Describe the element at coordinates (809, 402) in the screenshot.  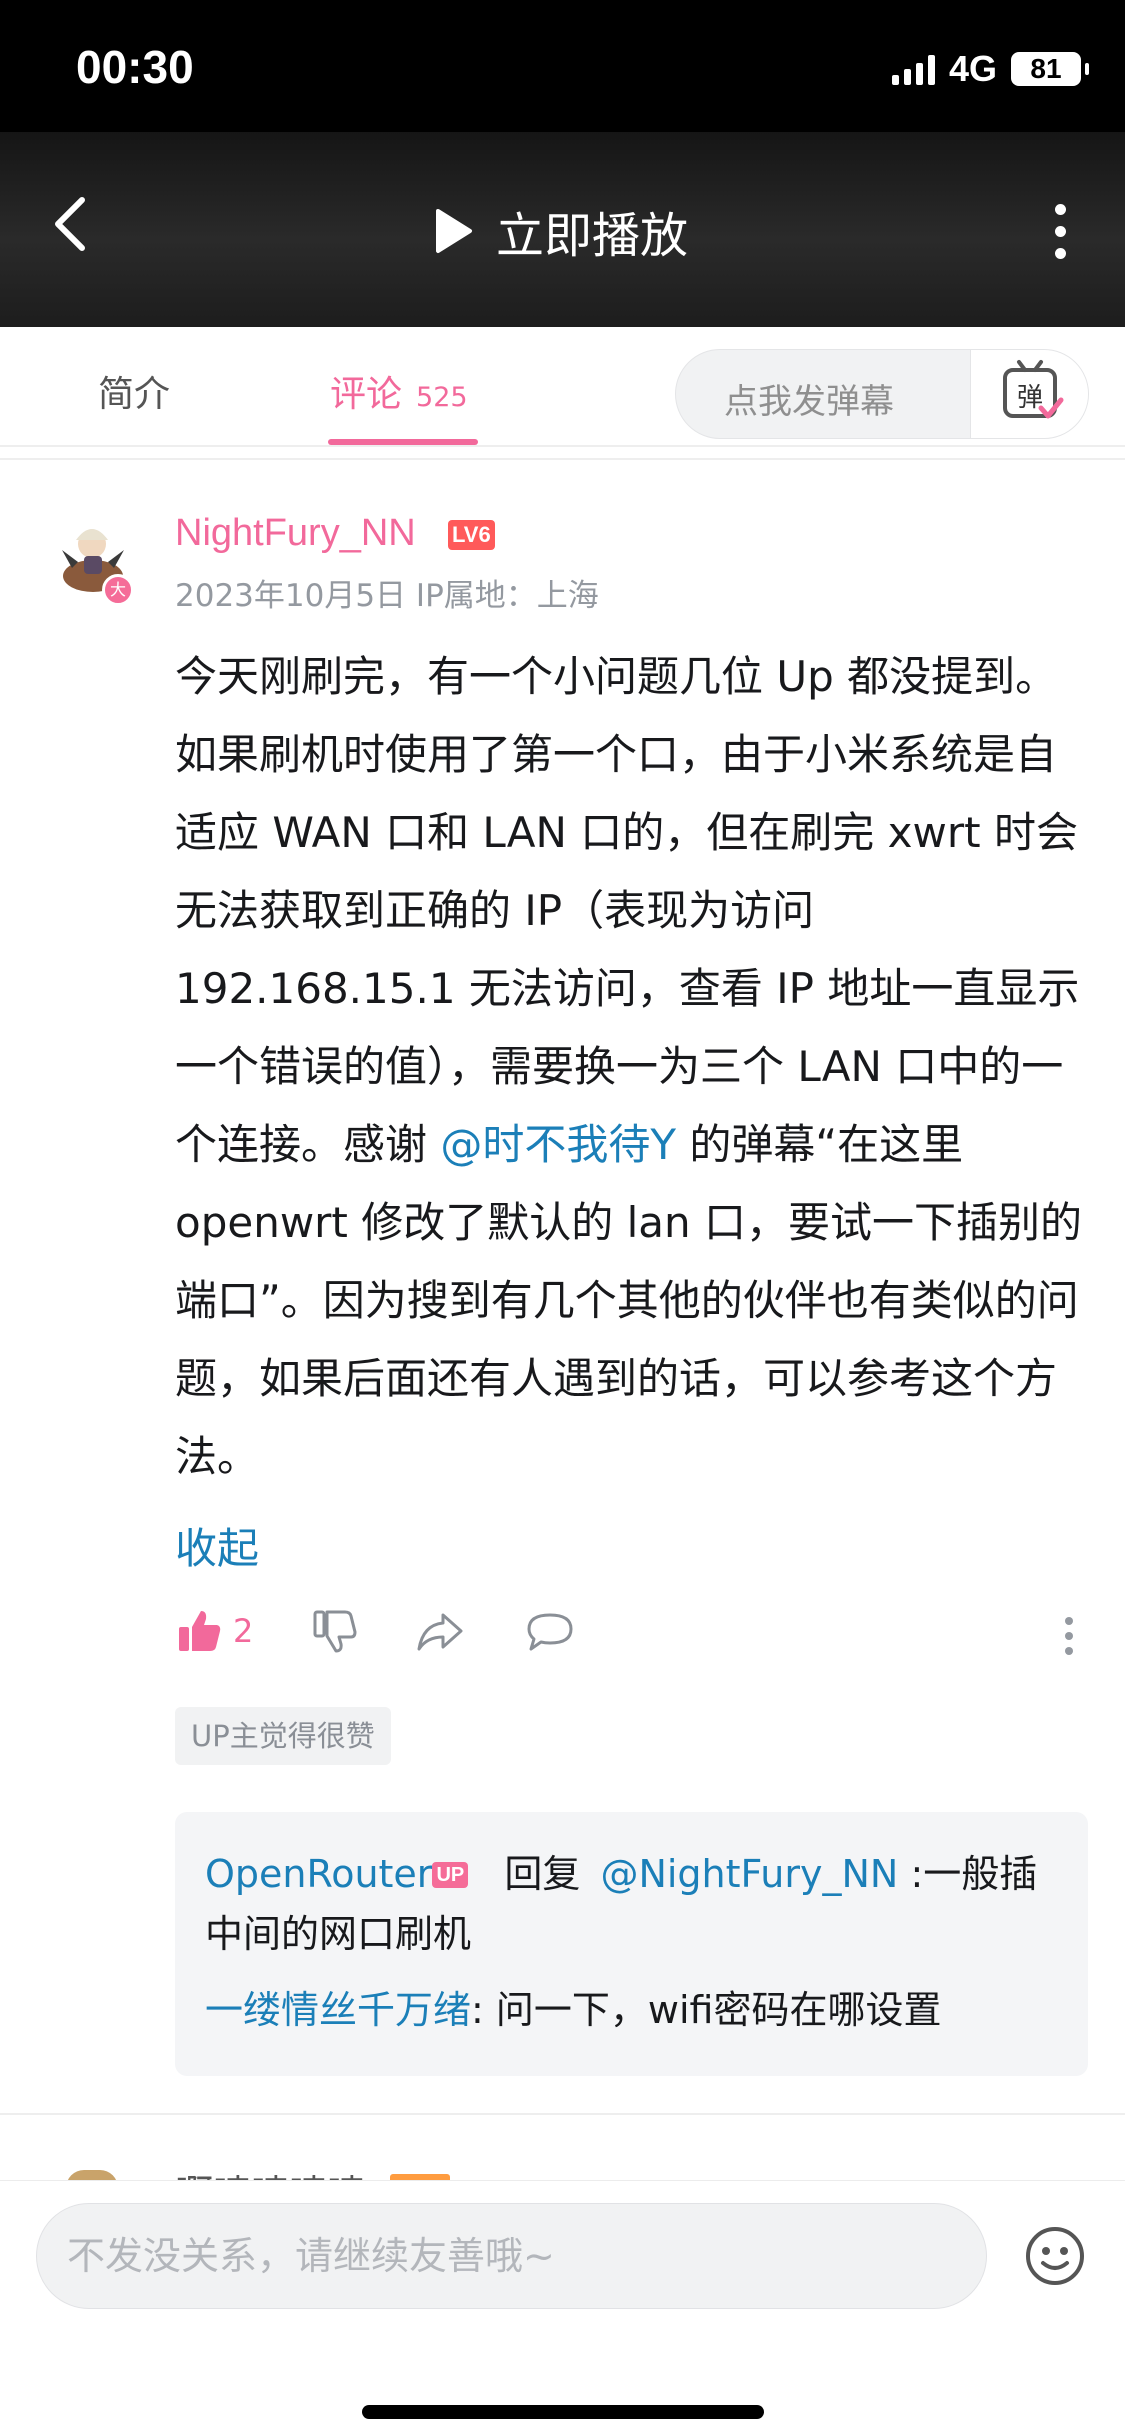
I see `danmaku-placeholder: 点我发弹幕` at that location.